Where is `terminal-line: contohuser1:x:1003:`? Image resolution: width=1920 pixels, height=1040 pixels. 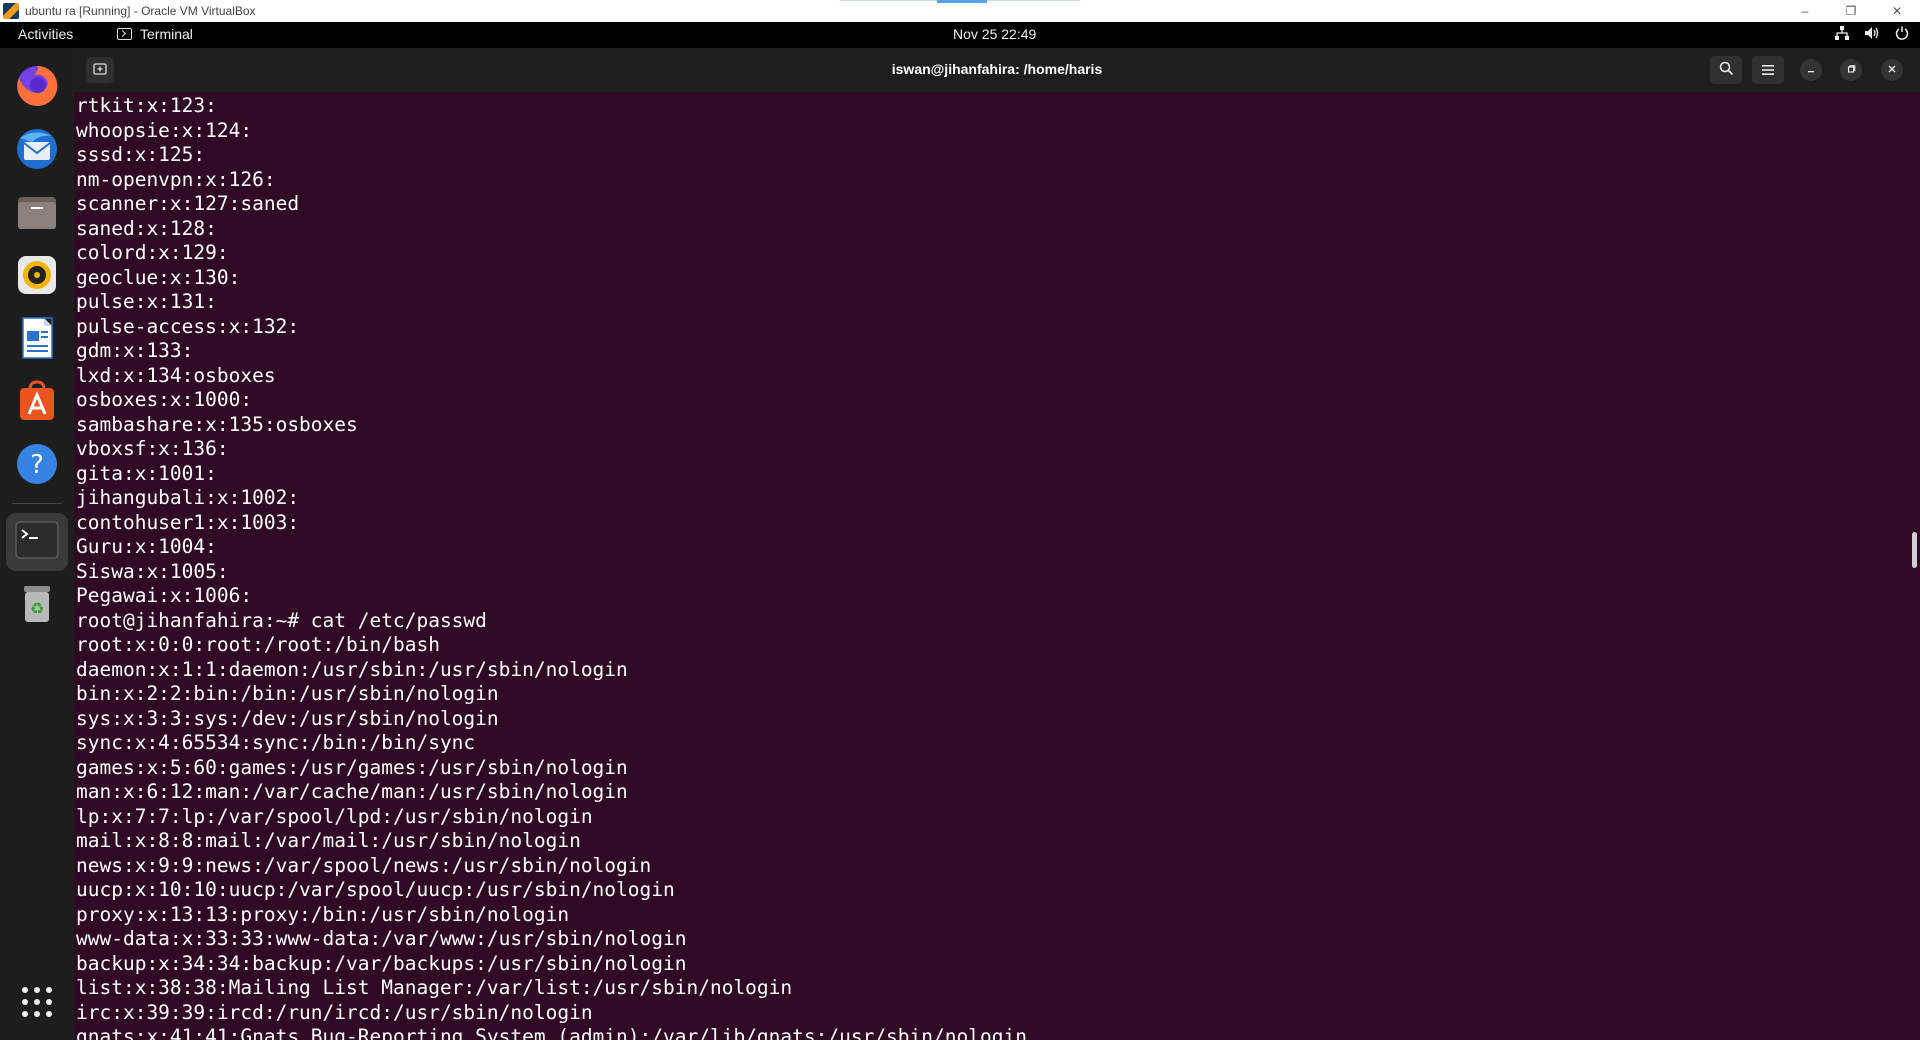 terminal-line: contohuser1:x:1003: is located at coordinates (188, 522).